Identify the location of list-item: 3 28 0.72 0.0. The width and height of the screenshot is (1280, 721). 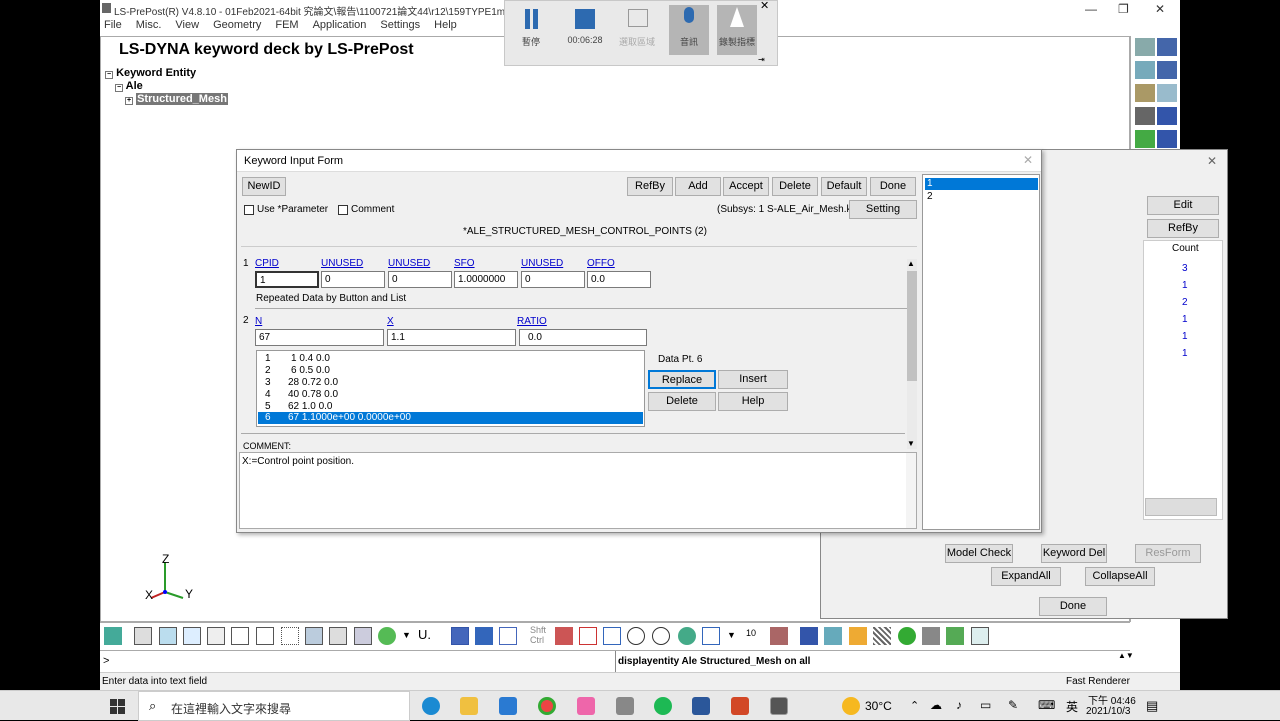
(450, 383).